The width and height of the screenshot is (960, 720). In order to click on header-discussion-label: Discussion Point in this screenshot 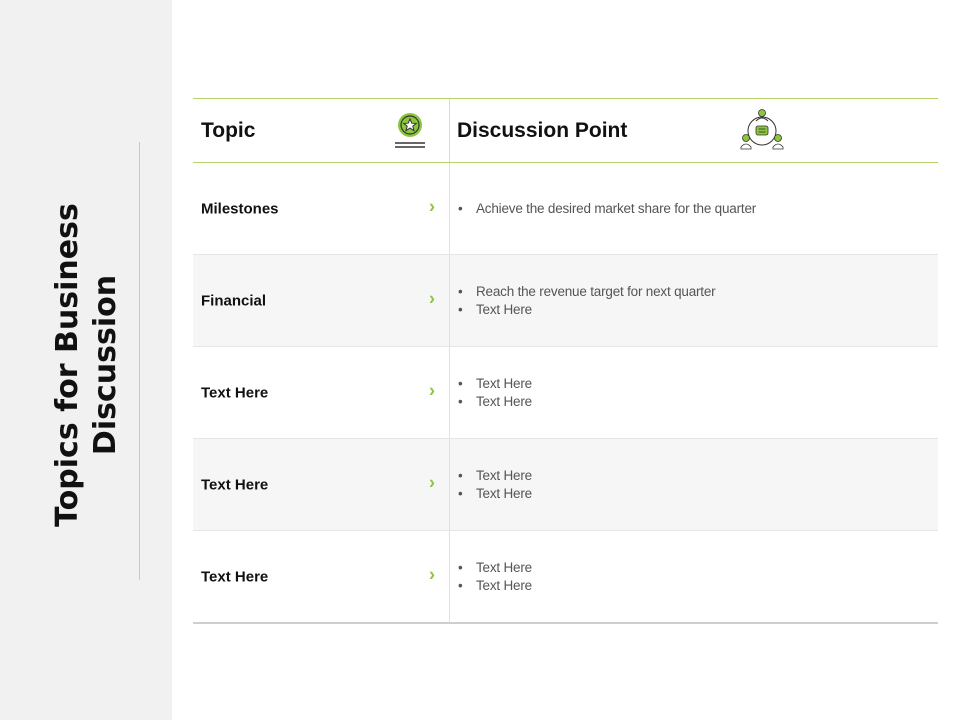, I will do `click(542, 130)`.